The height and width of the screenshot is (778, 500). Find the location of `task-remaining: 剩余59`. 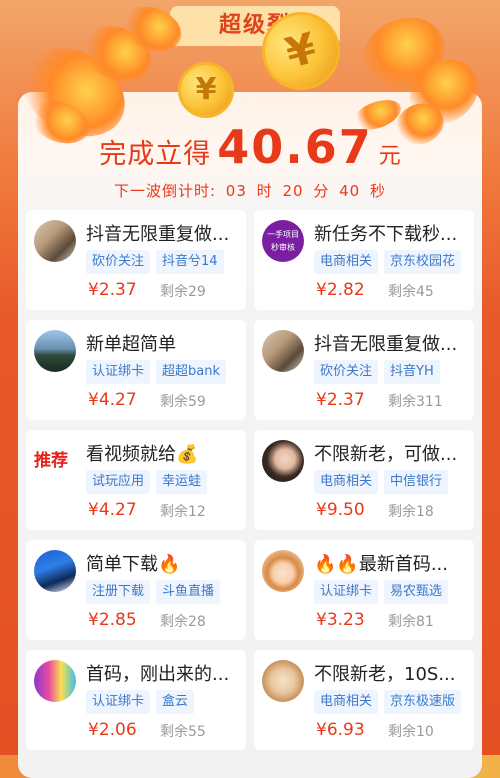

task-remaining: 剩余59 is located at coordinates (183, 402).